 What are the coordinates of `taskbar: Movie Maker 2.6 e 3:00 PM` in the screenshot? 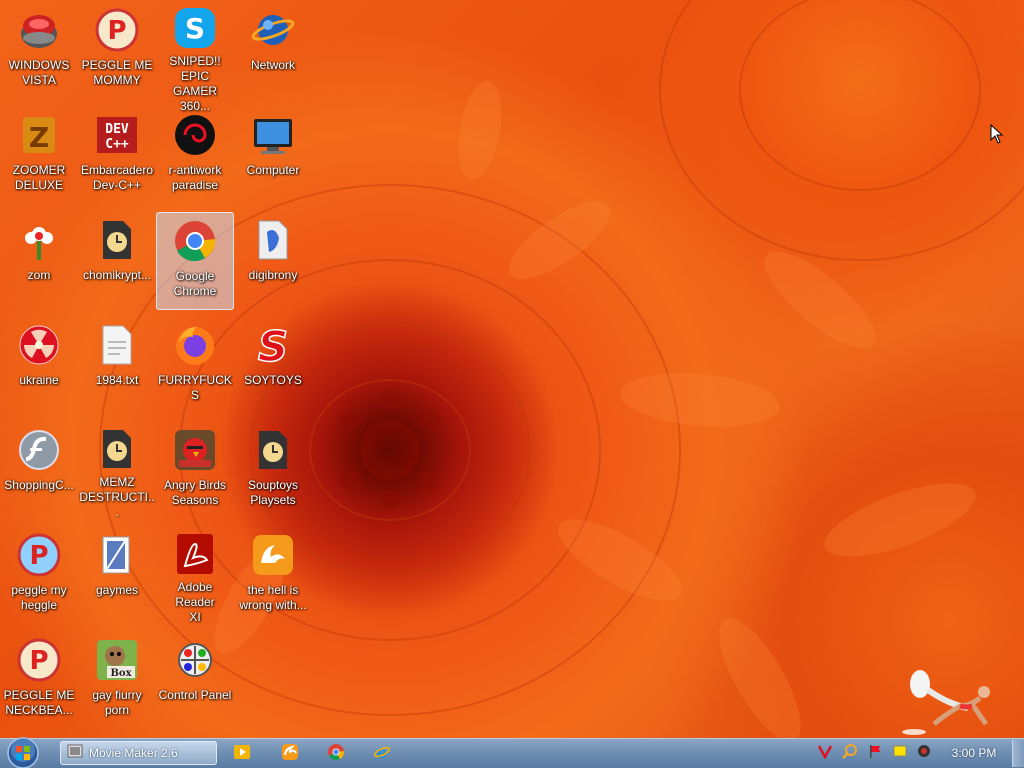 It's located at (512, 752).